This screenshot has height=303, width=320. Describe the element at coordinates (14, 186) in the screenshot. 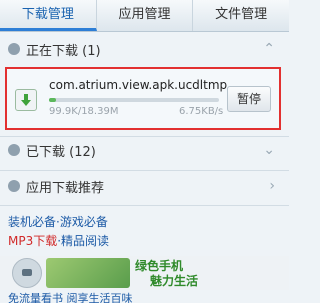

I see `app-icon` at that location.